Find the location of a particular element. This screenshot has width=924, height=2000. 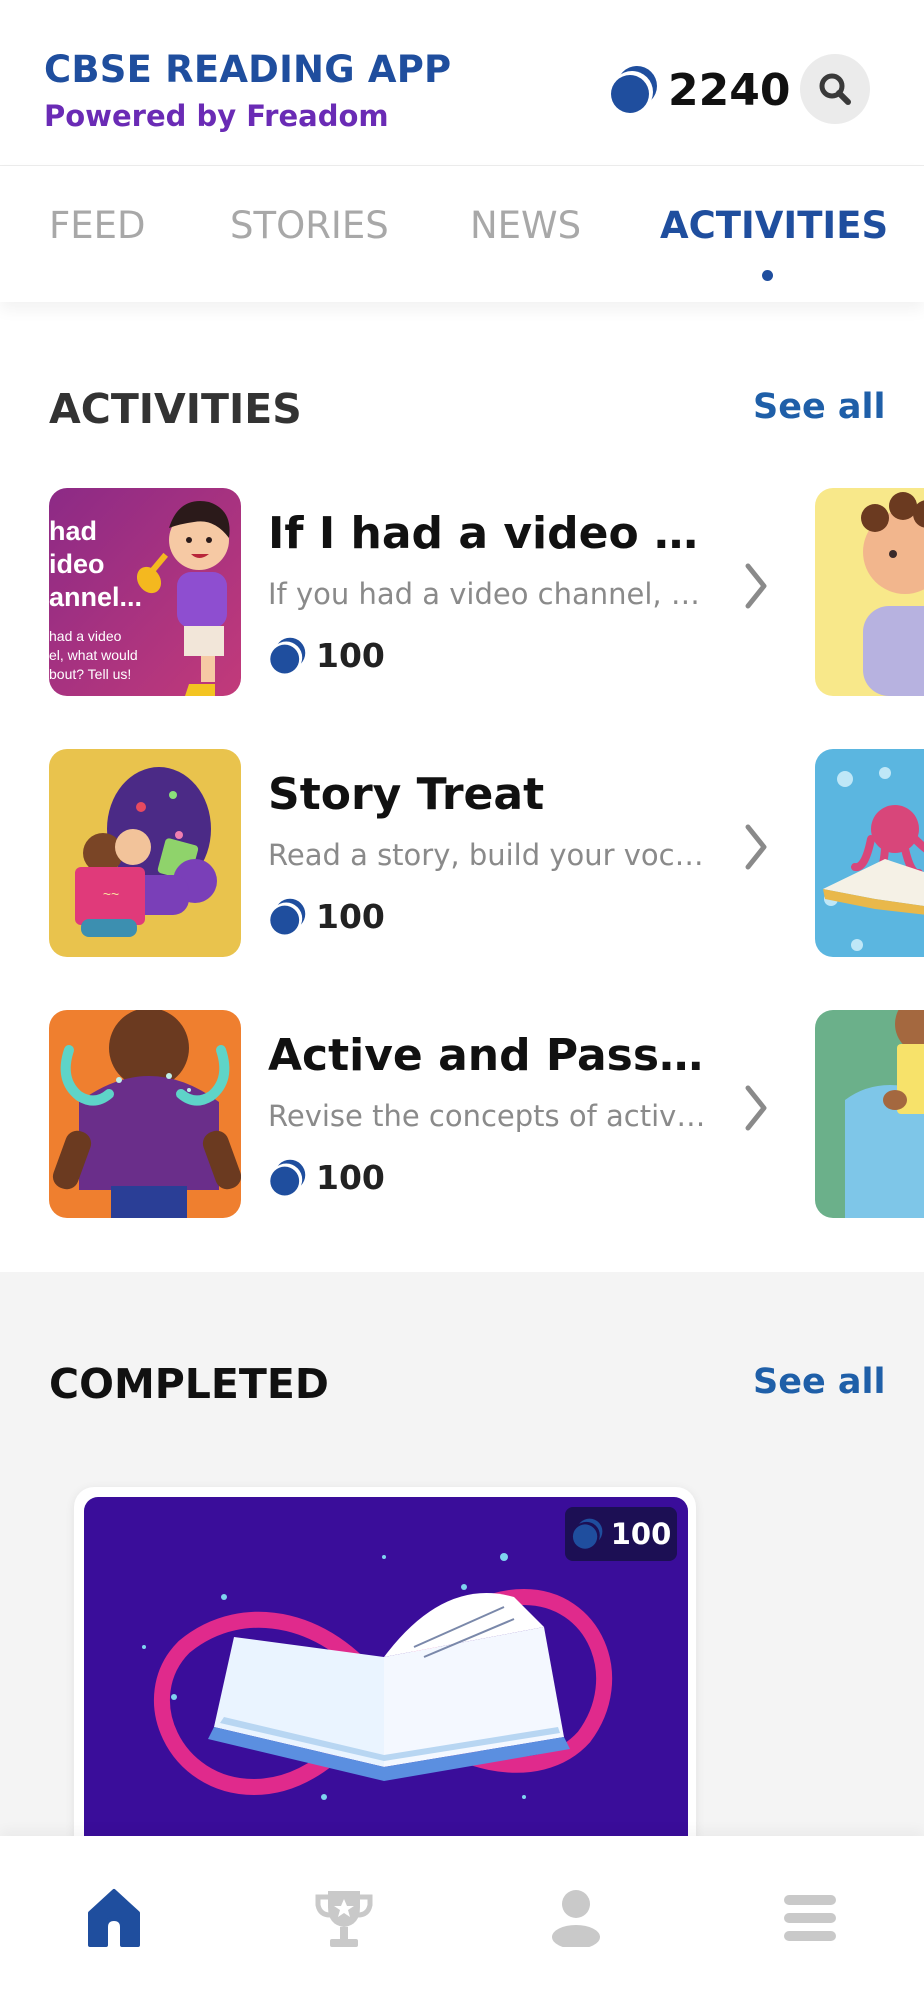

home-icon is located at coordinates (114, 1918).